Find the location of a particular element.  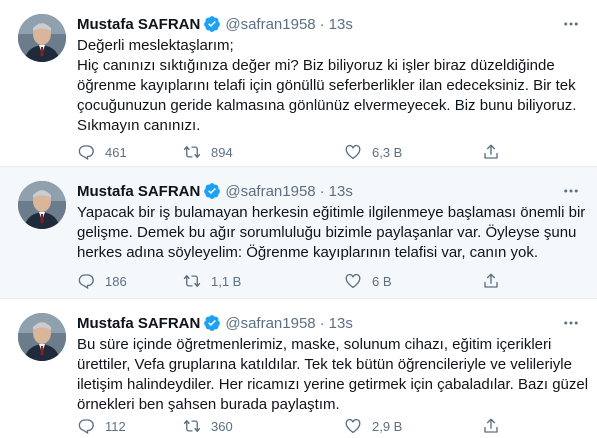

retweet-button: 360 is located at coordinates (208, 426).